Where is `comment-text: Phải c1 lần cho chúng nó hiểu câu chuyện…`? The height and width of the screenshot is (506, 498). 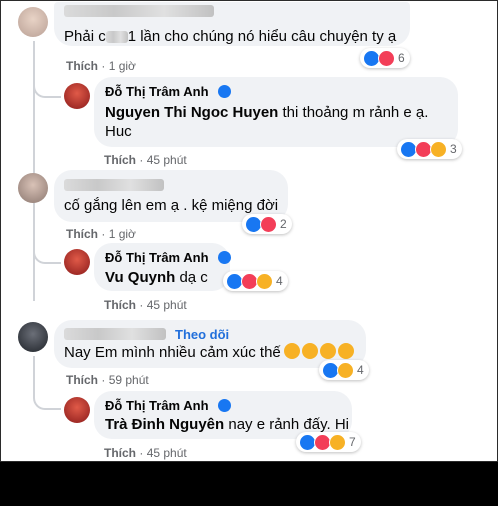
comment-text: Phải c1 lần cho chúng nó hiểu câu chuyện… is located at coordinates (230, 36).